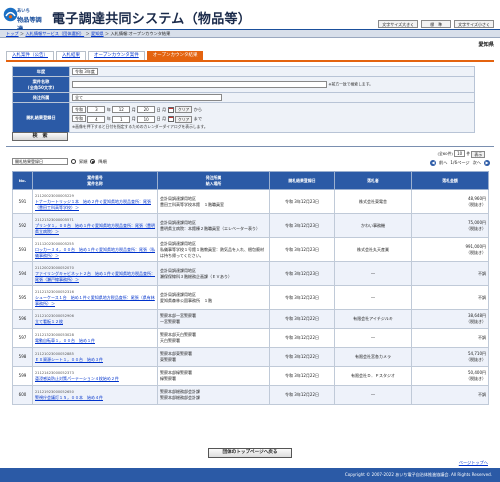 This screenshot has width=500, height=482. I want to click on case-name-cell: ※前方一致で検索します。, so click(272, 84).